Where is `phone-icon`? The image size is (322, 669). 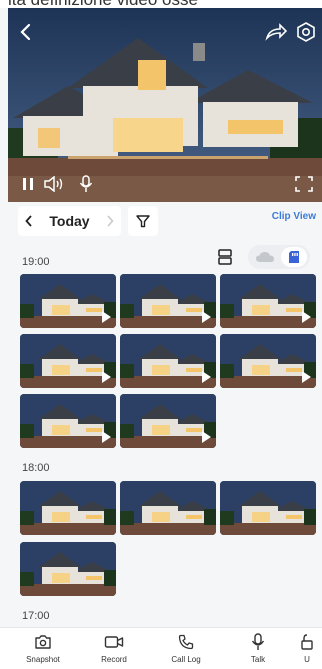
phone-icon is located at coordinates (186, 642).